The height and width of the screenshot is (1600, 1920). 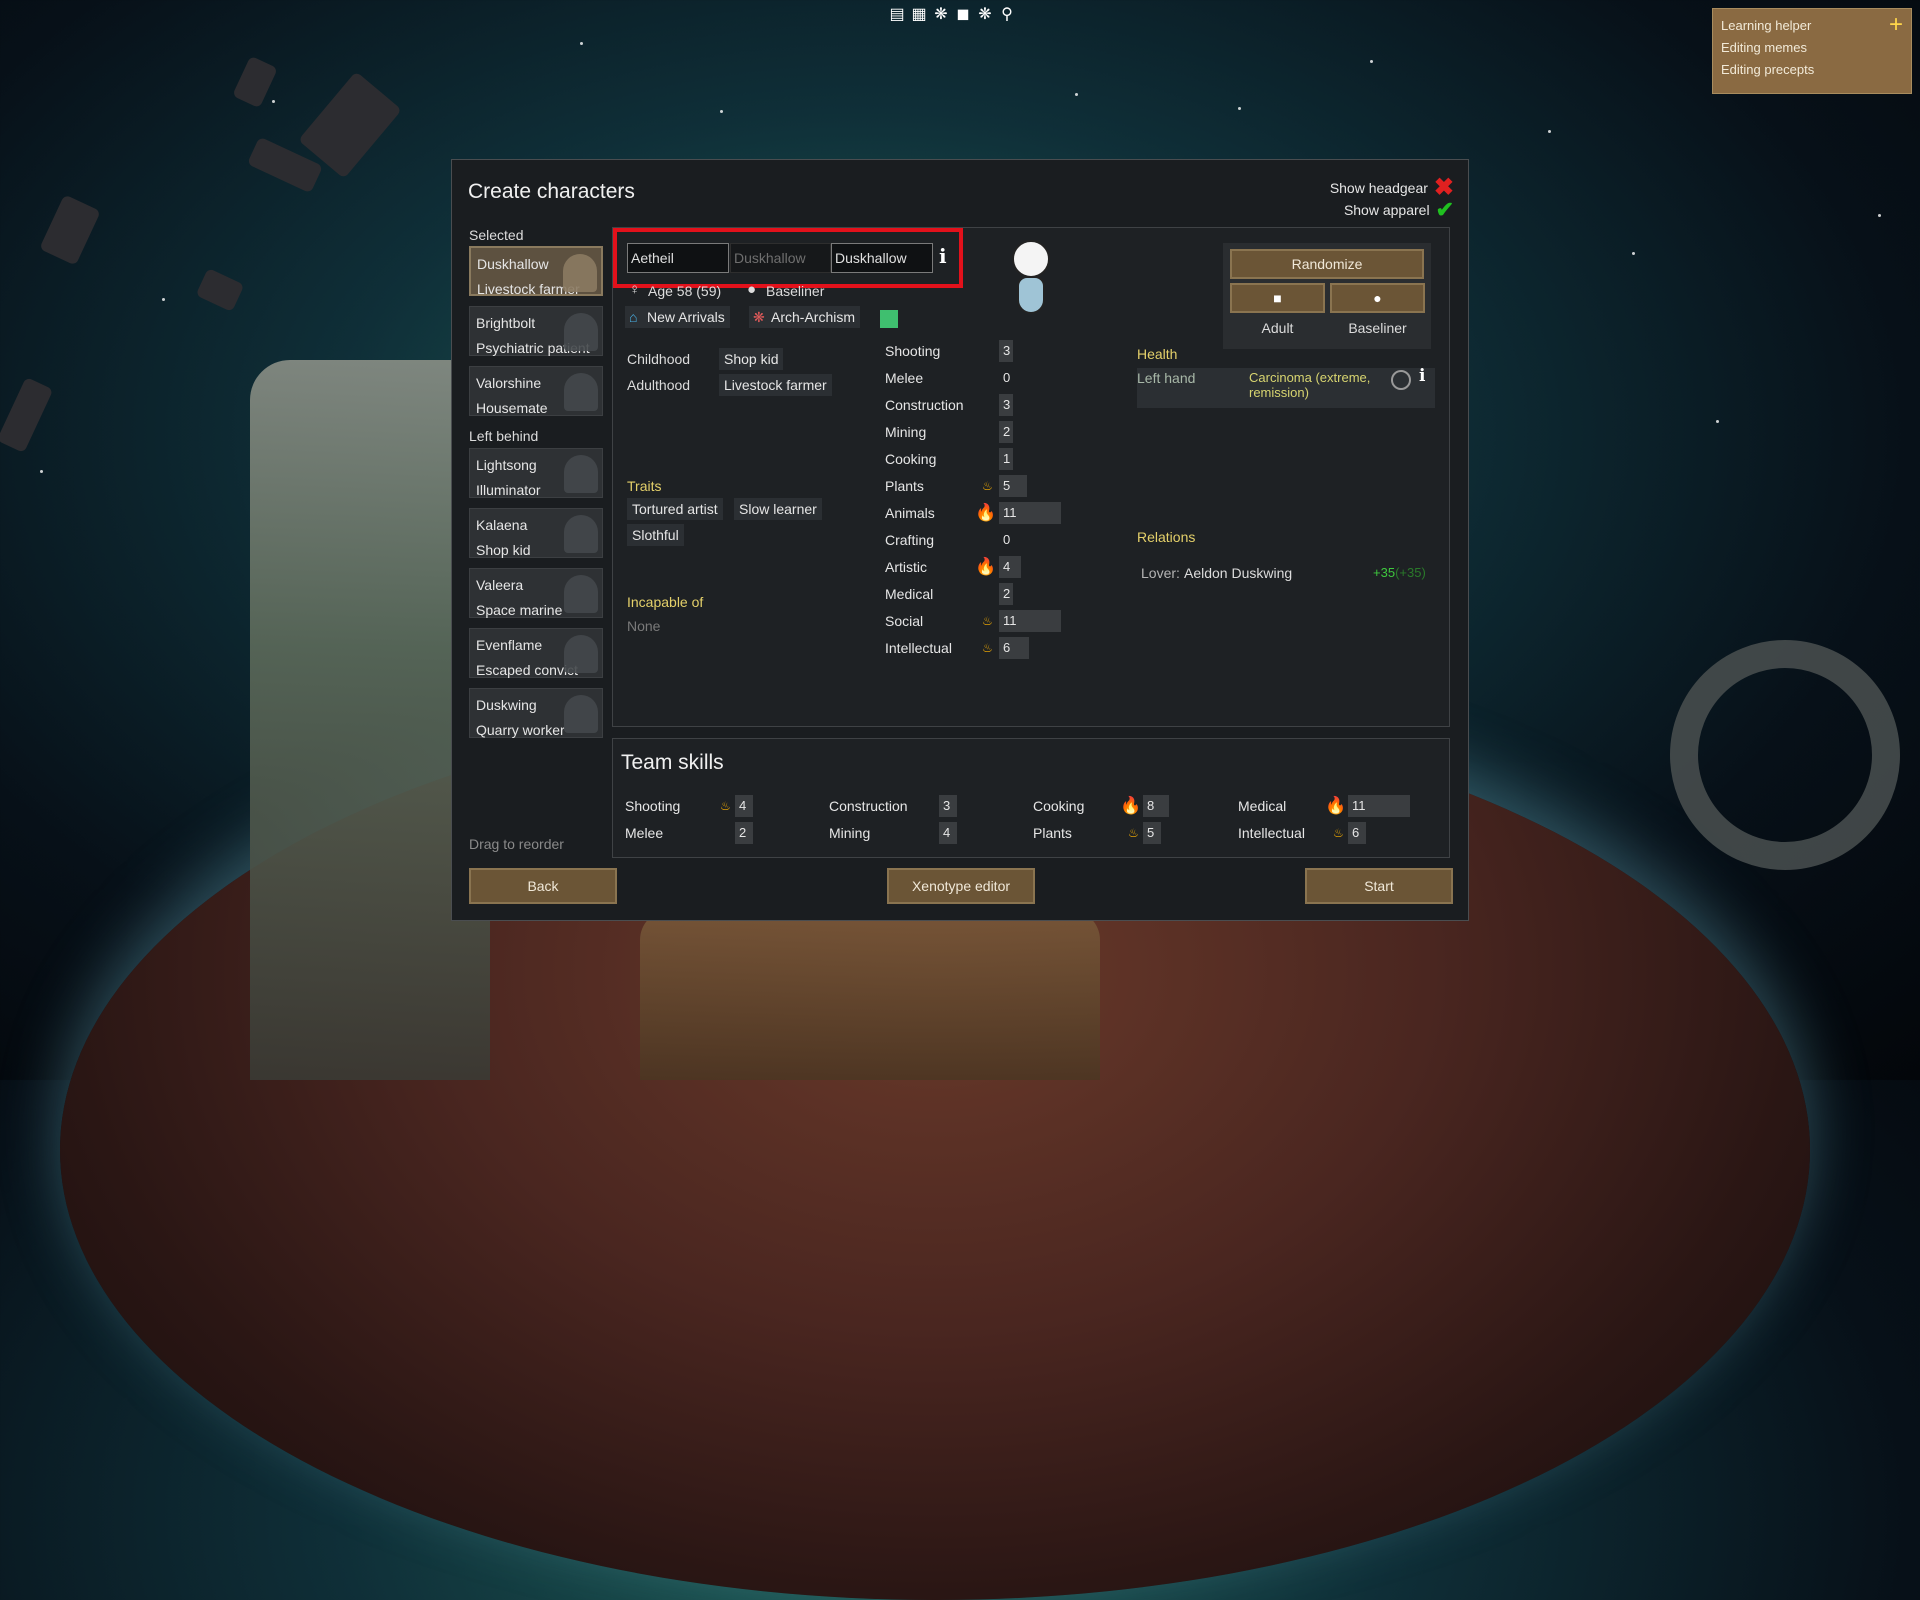 I want to click on ideoligion-tag: ❋ Arch-Archism, so click(x=805, y=317).